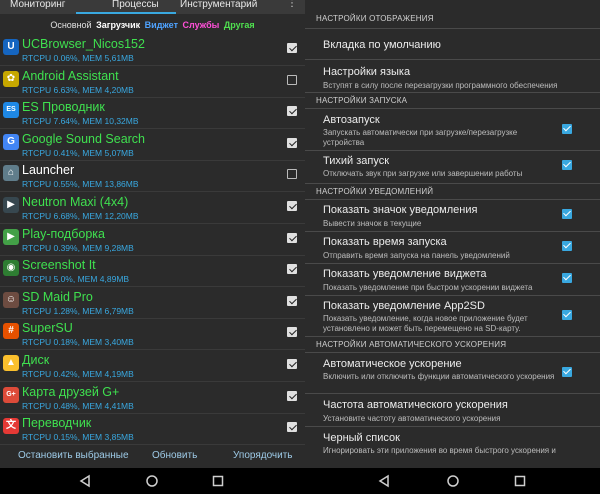  Describe the element at coordinates (567, 246) in the screenshot. I see `launch-time-checkbox` at that location.